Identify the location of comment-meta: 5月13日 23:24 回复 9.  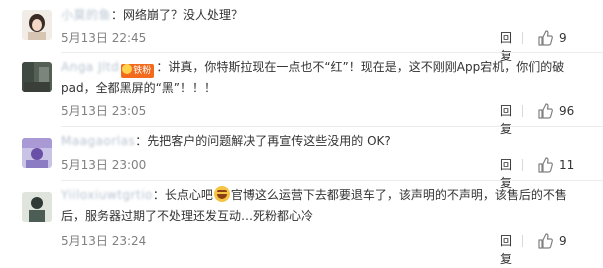
(322, 249).